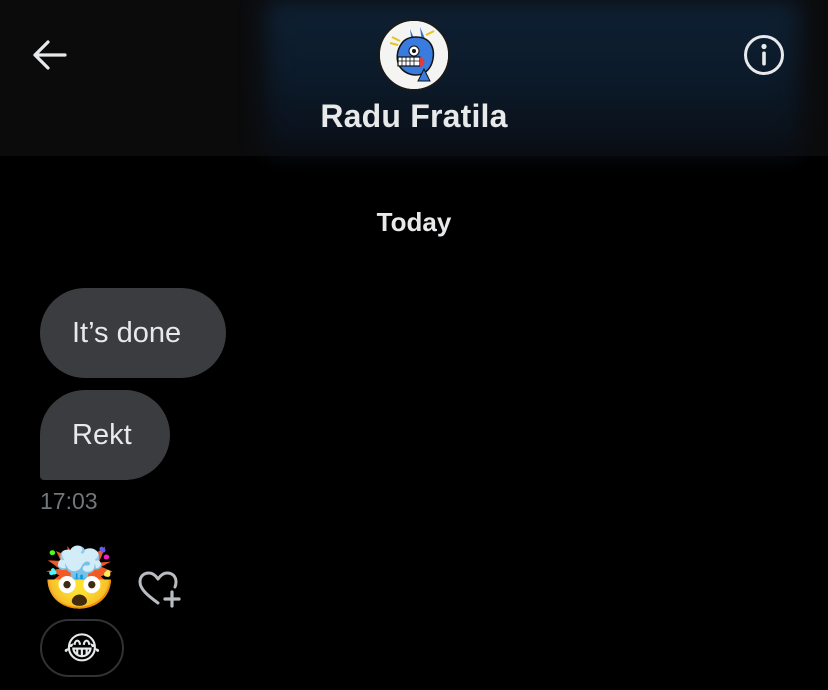 The height and width of the screenshot is (690, 828). What do you see at coordinates (414, 222) in the screenshot?
I see `day-separator: Today` at bounding box center [414, 222].